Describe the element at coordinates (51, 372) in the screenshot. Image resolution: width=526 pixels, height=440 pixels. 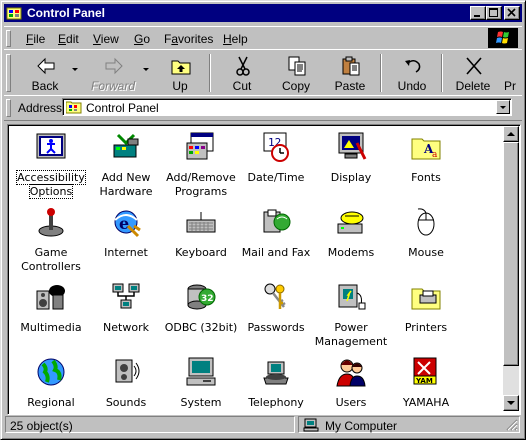
I see `globe-icon` at that location.